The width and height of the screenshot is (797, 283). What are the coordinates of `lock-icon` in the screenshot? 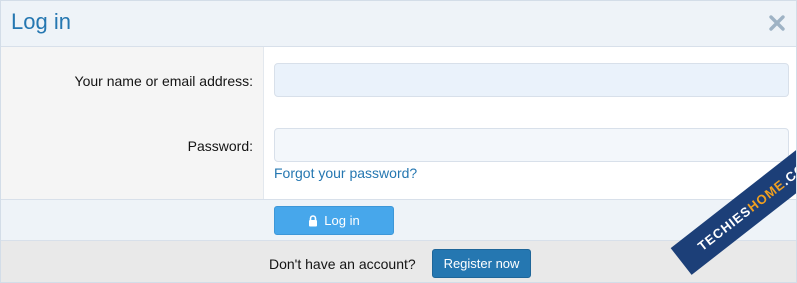 It's located at (313, 220).